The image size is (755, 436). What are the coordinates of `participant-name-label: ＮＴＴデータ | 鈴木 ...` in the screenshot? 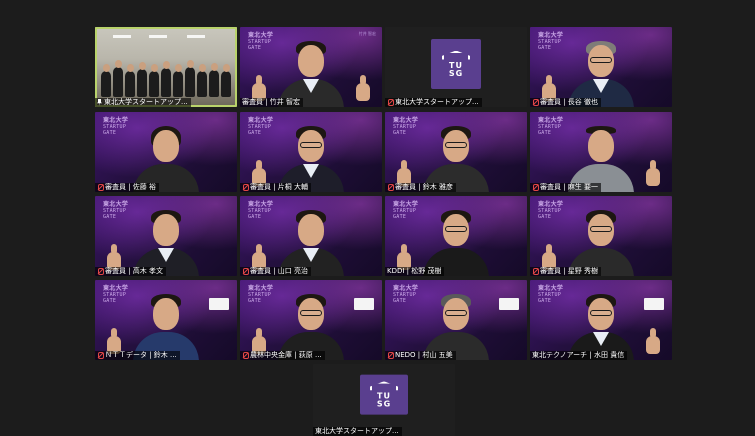 It's located at (137, 355).